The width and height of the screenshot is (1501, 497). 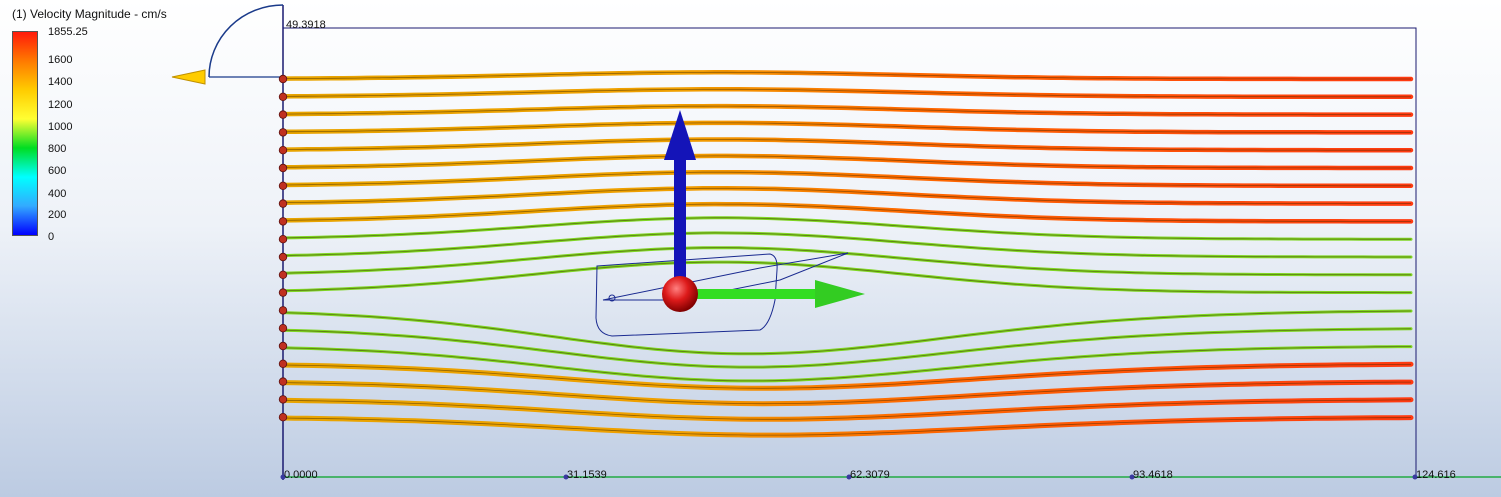 I want to click on y-max-label: 49.3918, so click(x=306, y=25).